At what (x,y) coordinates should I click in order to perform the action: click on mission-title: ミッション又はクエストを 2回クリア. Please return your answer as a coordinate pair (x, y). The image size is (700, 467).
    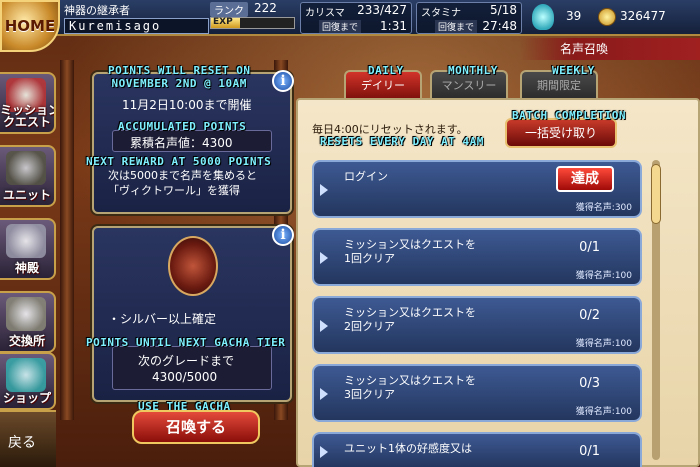
    Looking at the image, I should click on (410, 319).